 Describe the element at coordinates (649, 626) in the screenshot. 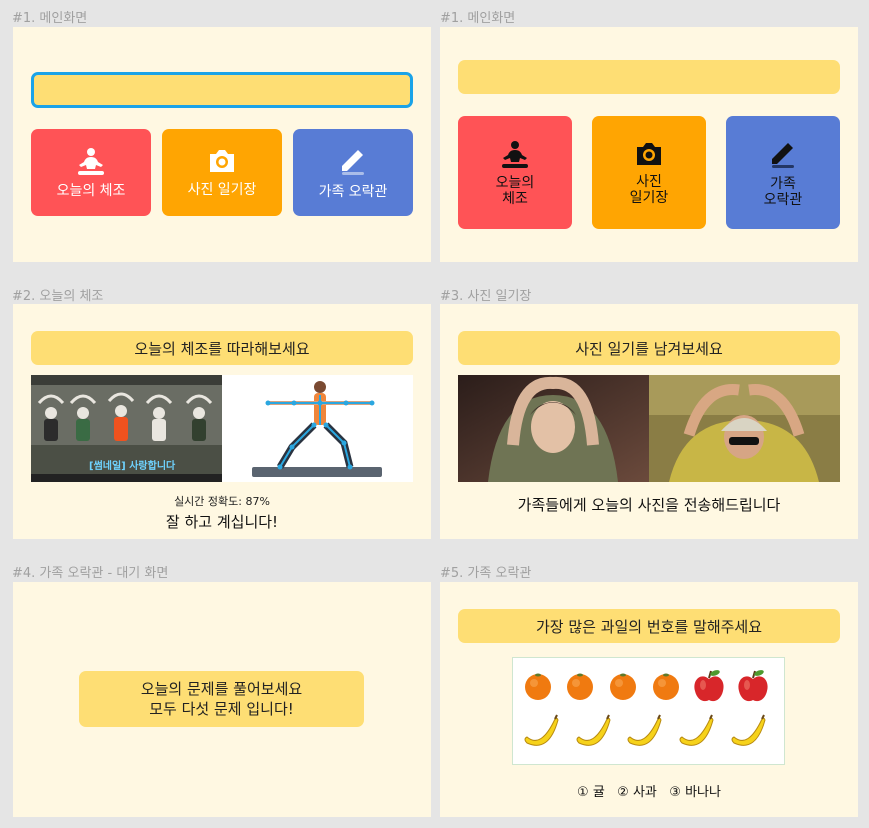

I see `fruit-game-banner: 가장 많은 과일의 번호를 말해주세요` at that location.